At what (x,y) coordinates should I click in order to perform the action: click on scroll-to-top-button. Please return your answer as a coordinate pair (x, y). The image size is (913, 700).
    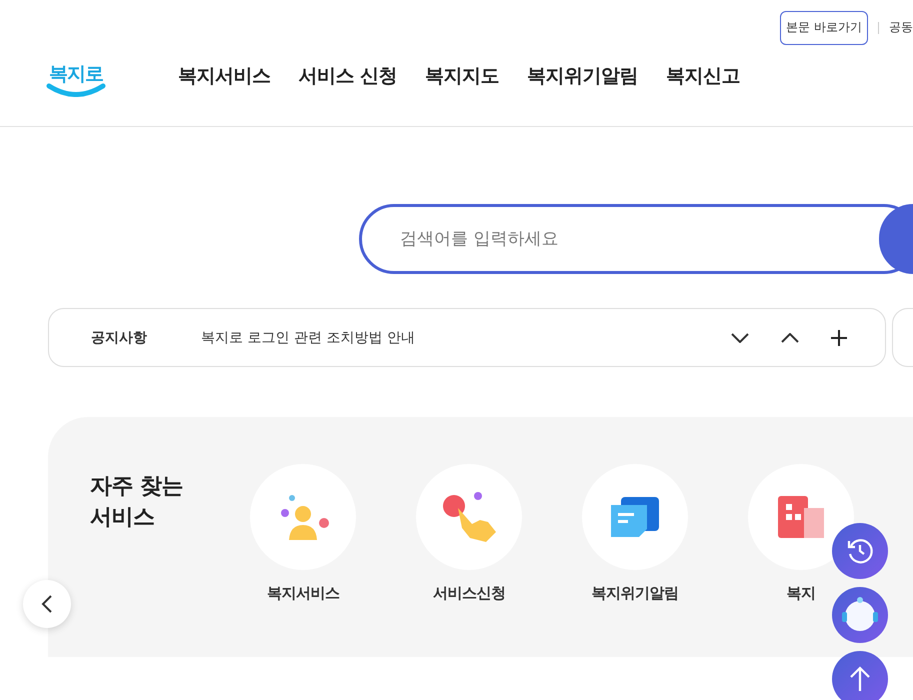
    Looking at the image, I should click on (860, 675).